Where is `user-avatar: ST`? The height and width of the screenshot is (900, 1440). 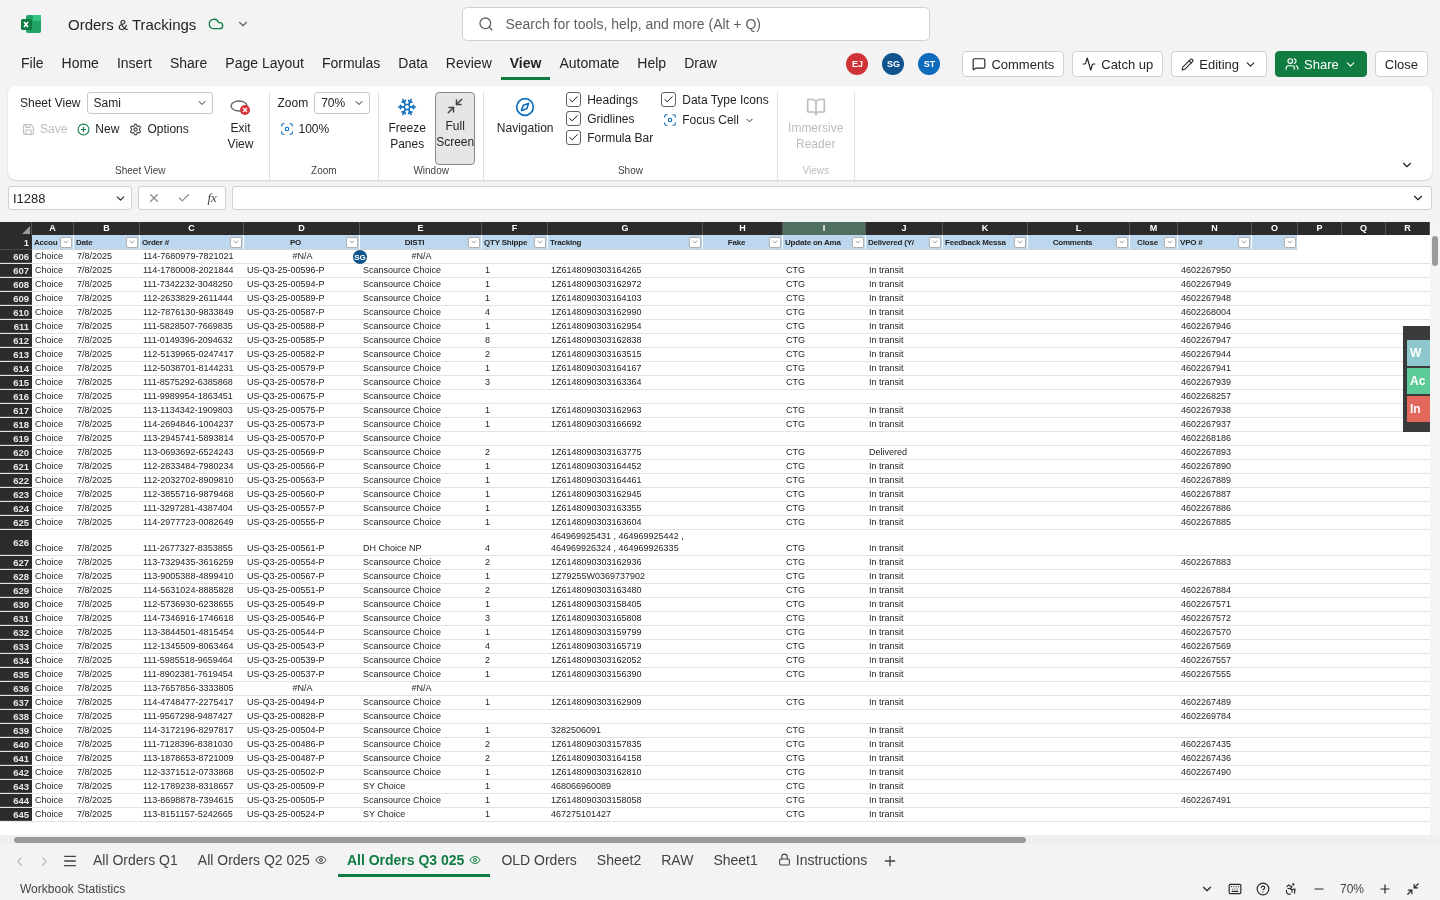 user-avatar: ST is located at coordinates (929, 64).